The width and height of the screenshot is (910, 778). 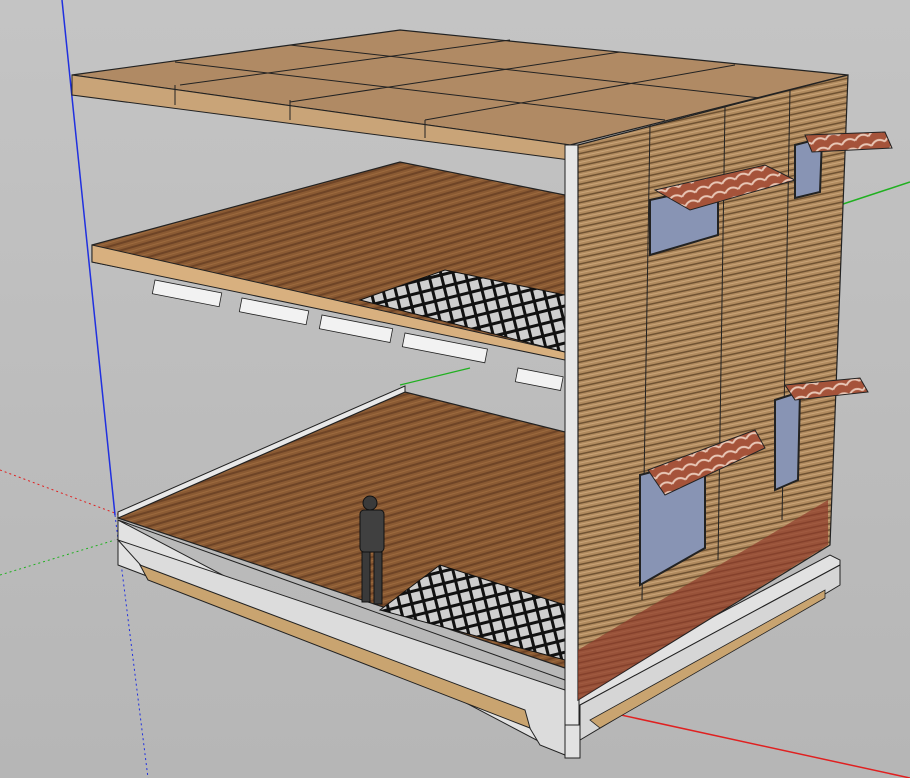 I want to click on red-axis-dotted, so click(x=60, y=492).